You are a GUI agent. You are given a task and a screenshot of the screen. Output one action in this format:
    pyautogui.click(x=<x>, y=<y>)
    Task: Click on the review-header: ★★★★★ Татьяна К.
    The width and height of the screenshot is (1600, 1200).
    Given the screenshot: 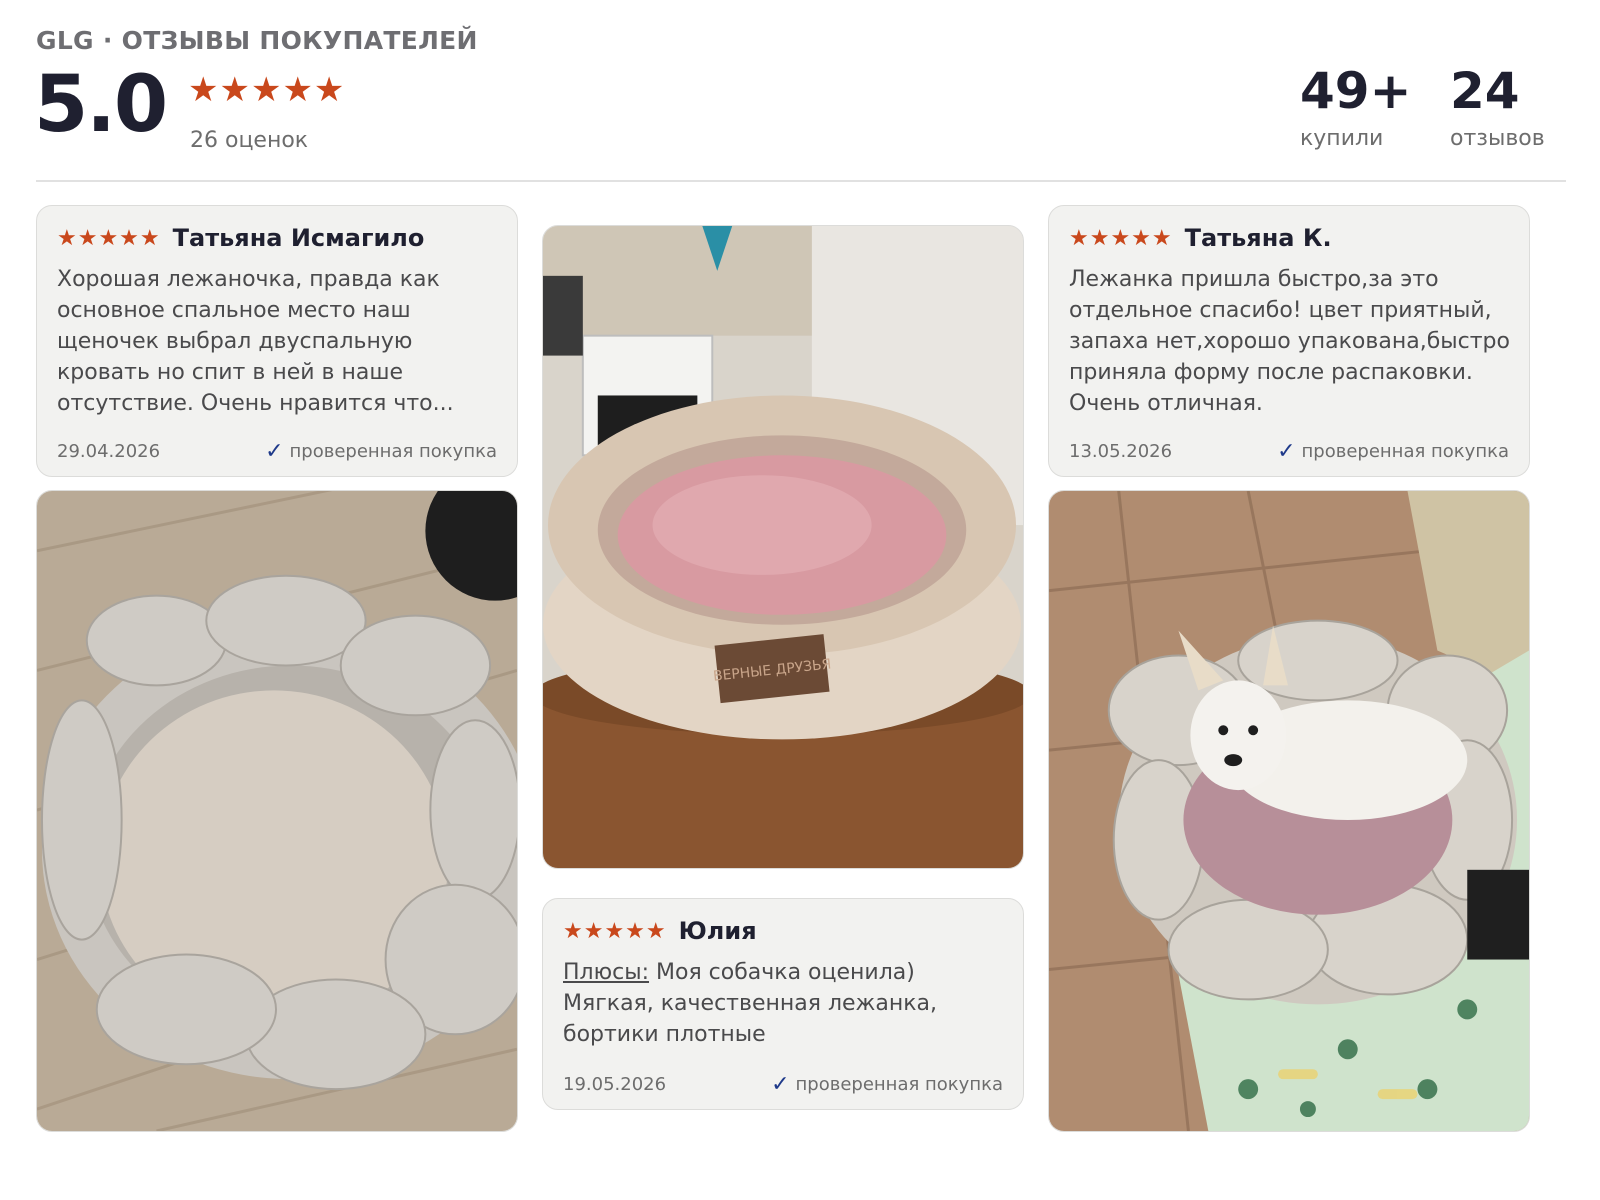 What is the action you would take?
    pyautogui.click(x=1200, y=238)
    